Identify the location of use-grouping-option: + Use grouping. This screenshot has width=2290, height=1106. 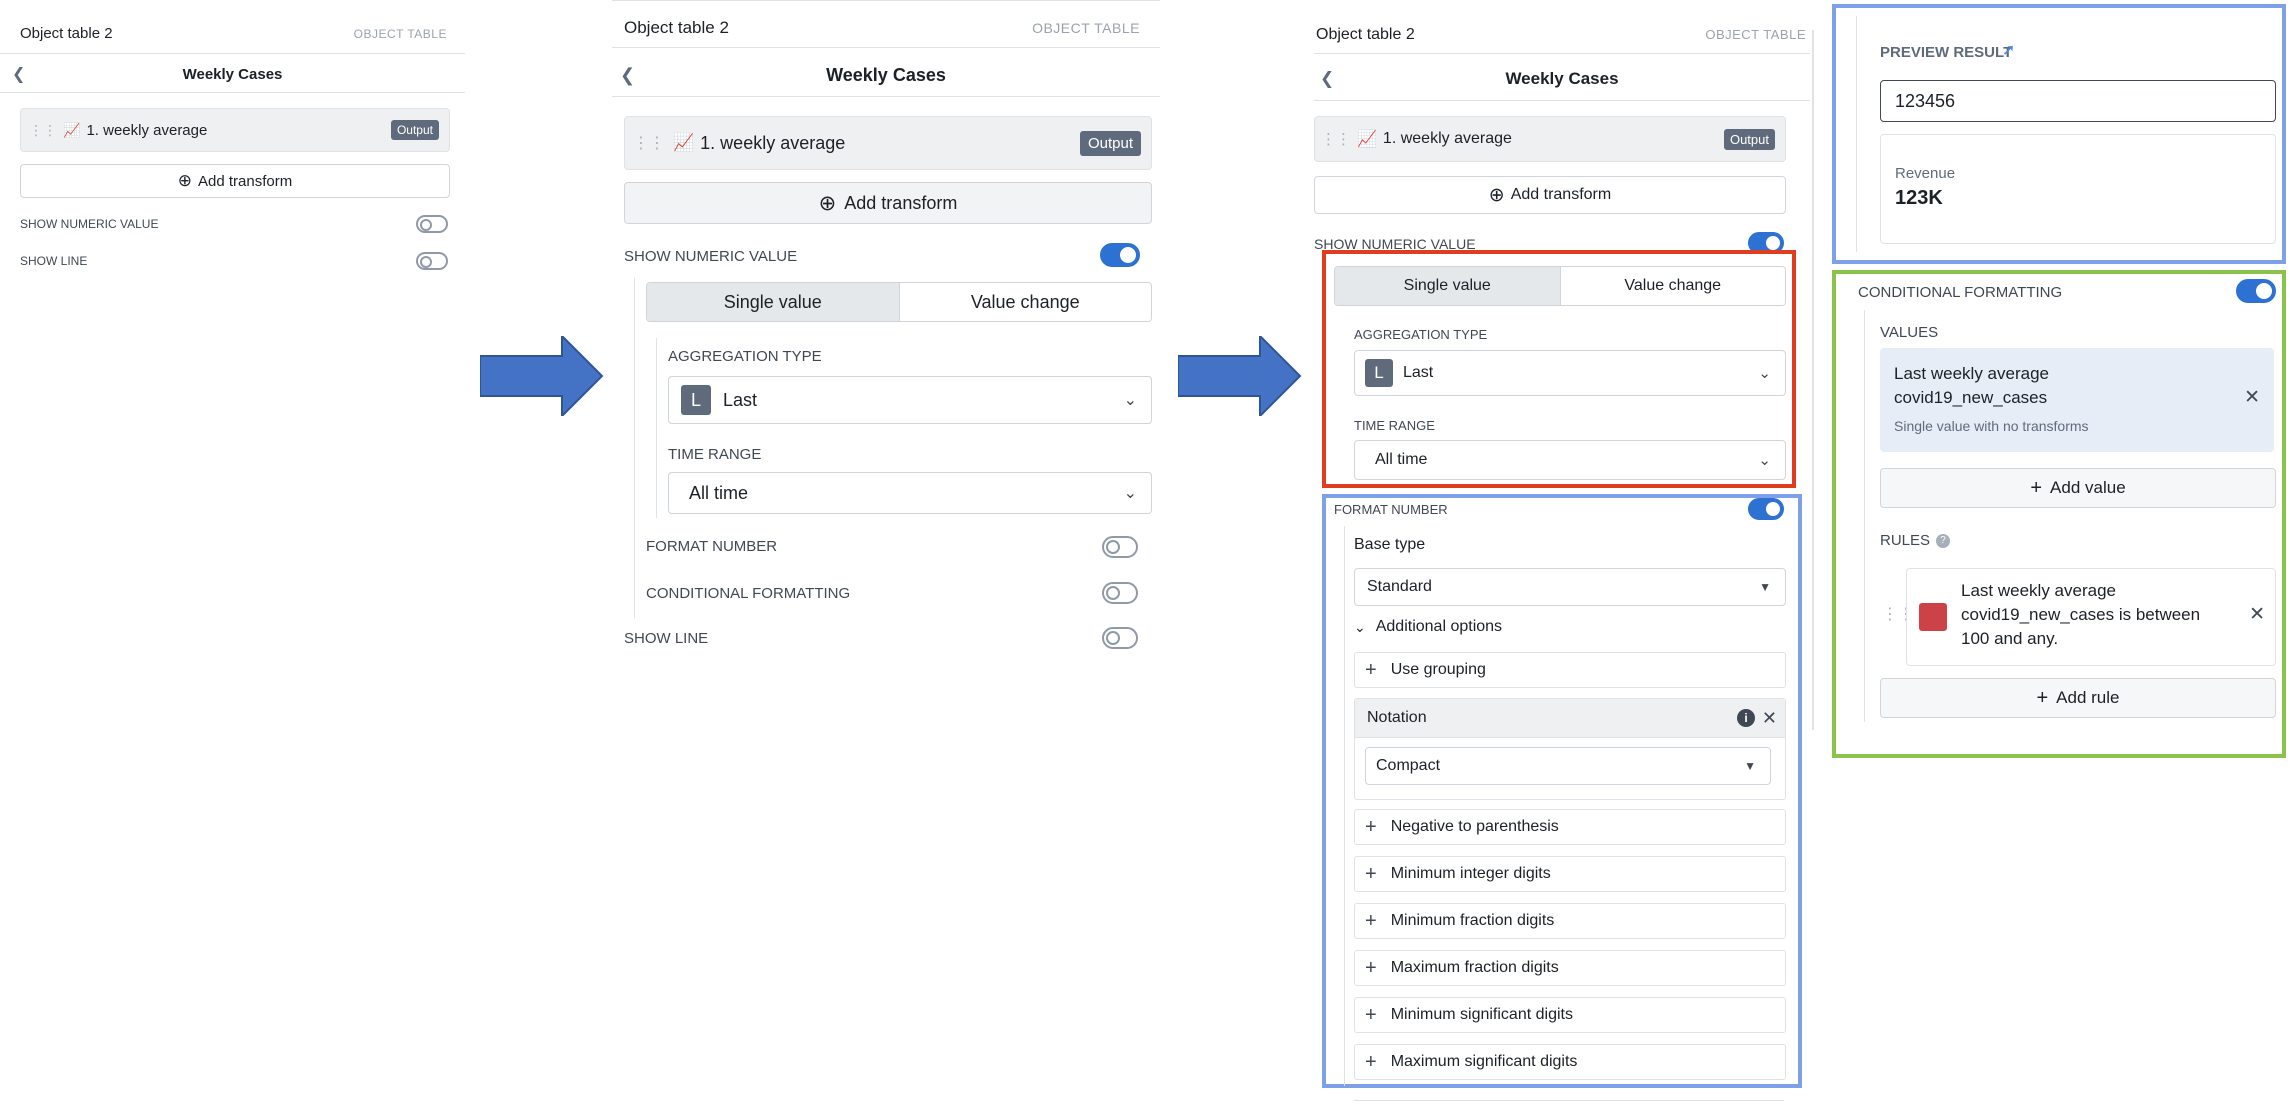
(1570, 670).